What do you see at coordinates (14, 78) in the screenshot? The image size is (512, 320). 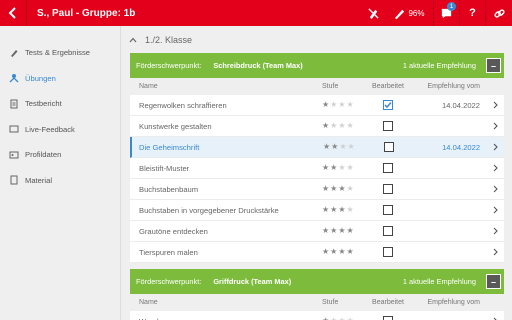 I see `exercise-icon` at bounding box center [14, 78].